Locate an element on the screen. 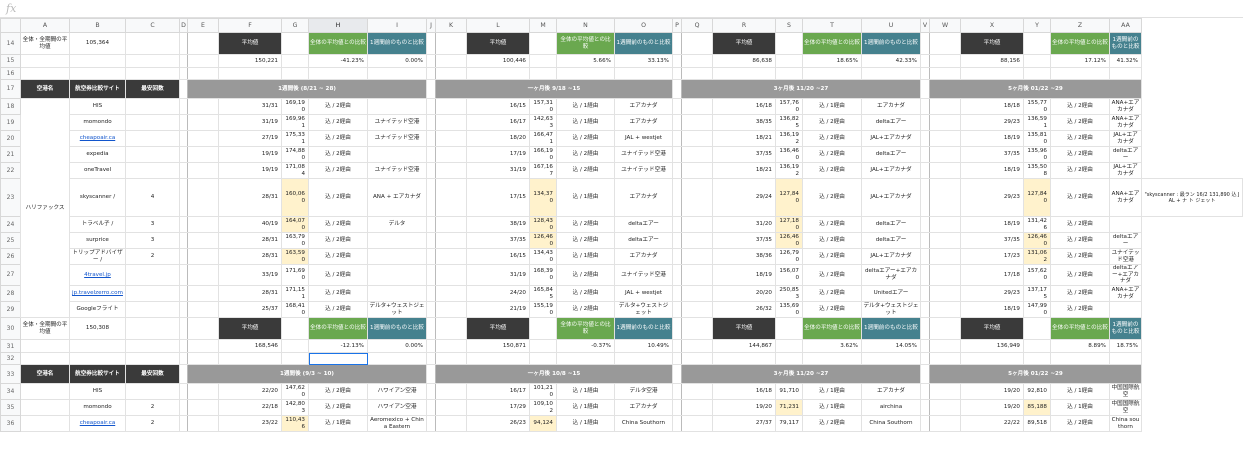 This screenshot has width=1243, height=463. row-header-33: 33 is located at coordinates (10, 374).